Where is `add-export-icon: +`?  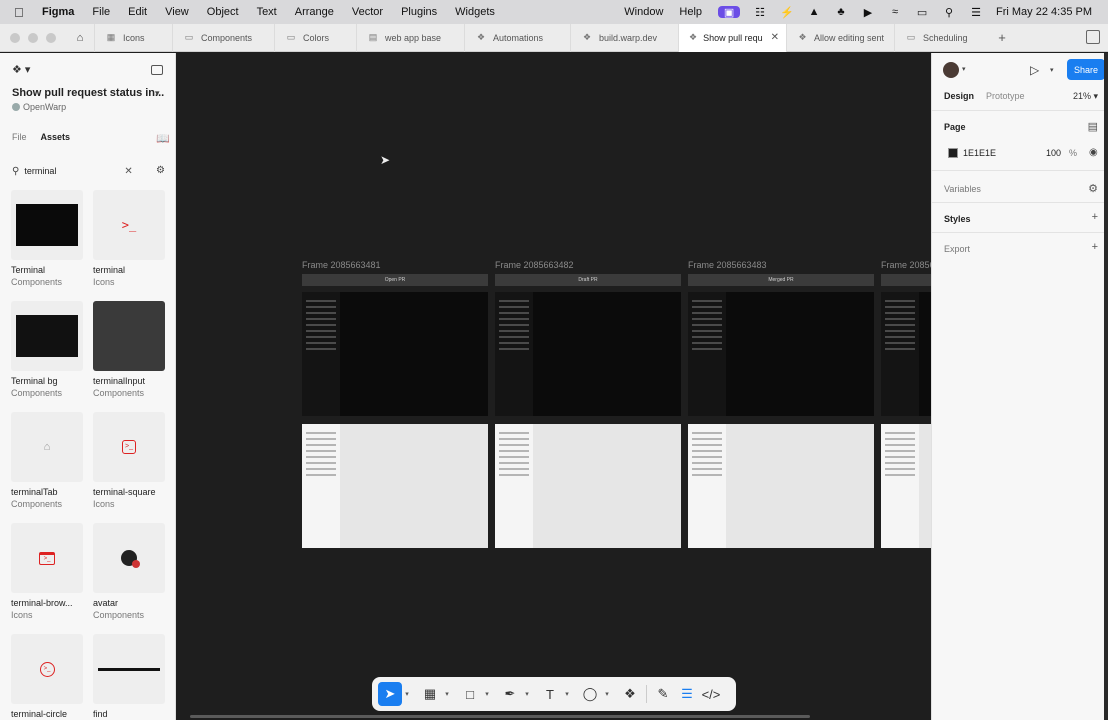 add-export-icon: + is located at coordinates (1095, 247).